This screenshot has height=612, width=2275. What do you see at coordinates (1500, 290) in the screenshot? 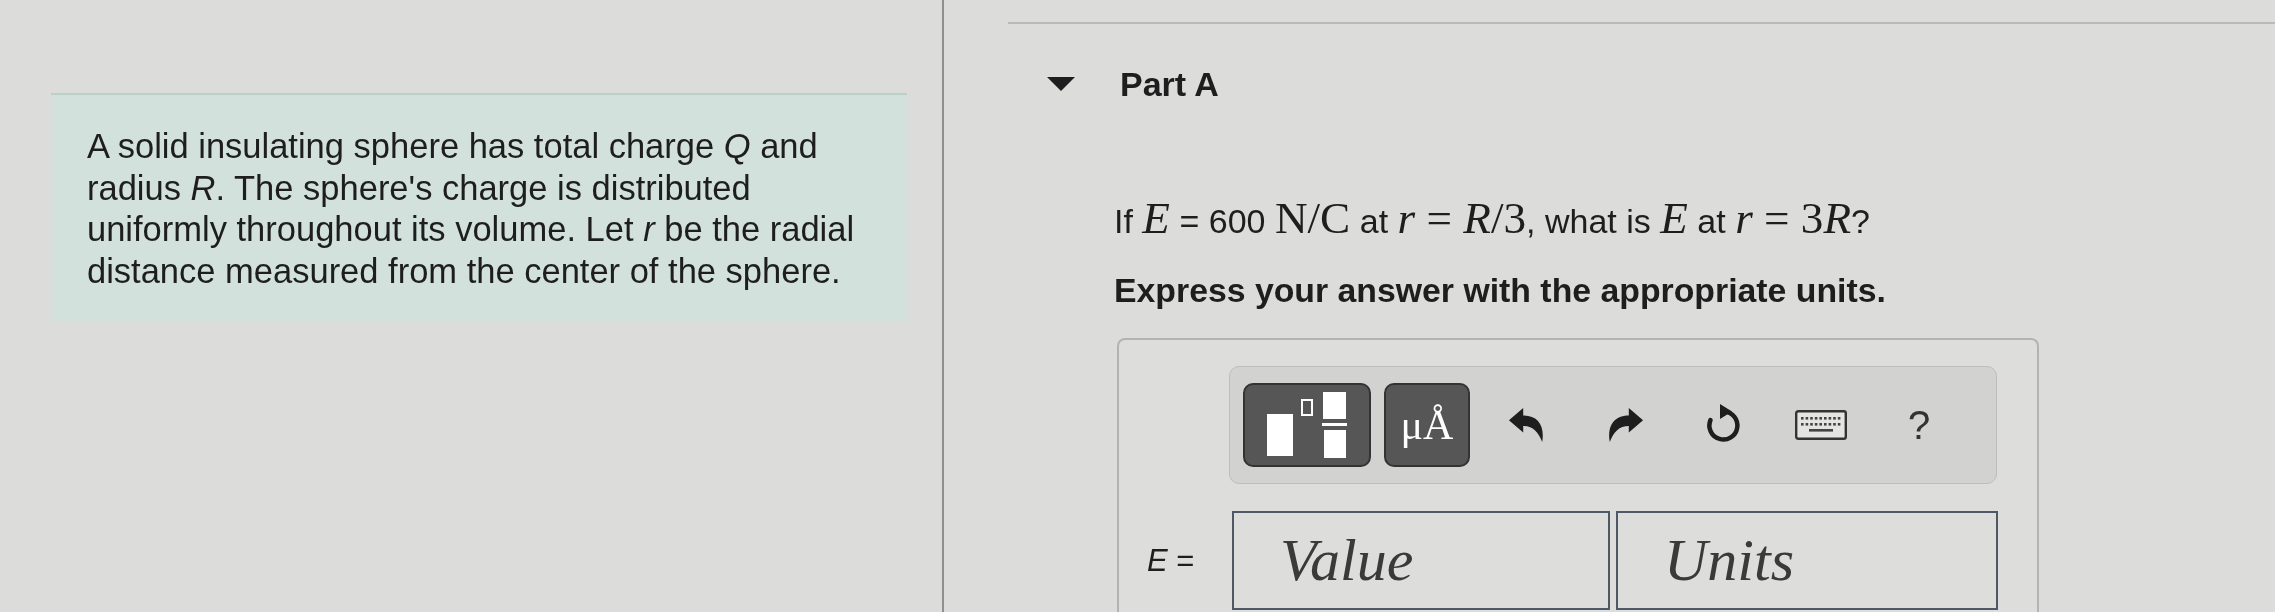
I see `instruction-text: Express your answer with the appropriate units.` at bounding box center [1500, 290].